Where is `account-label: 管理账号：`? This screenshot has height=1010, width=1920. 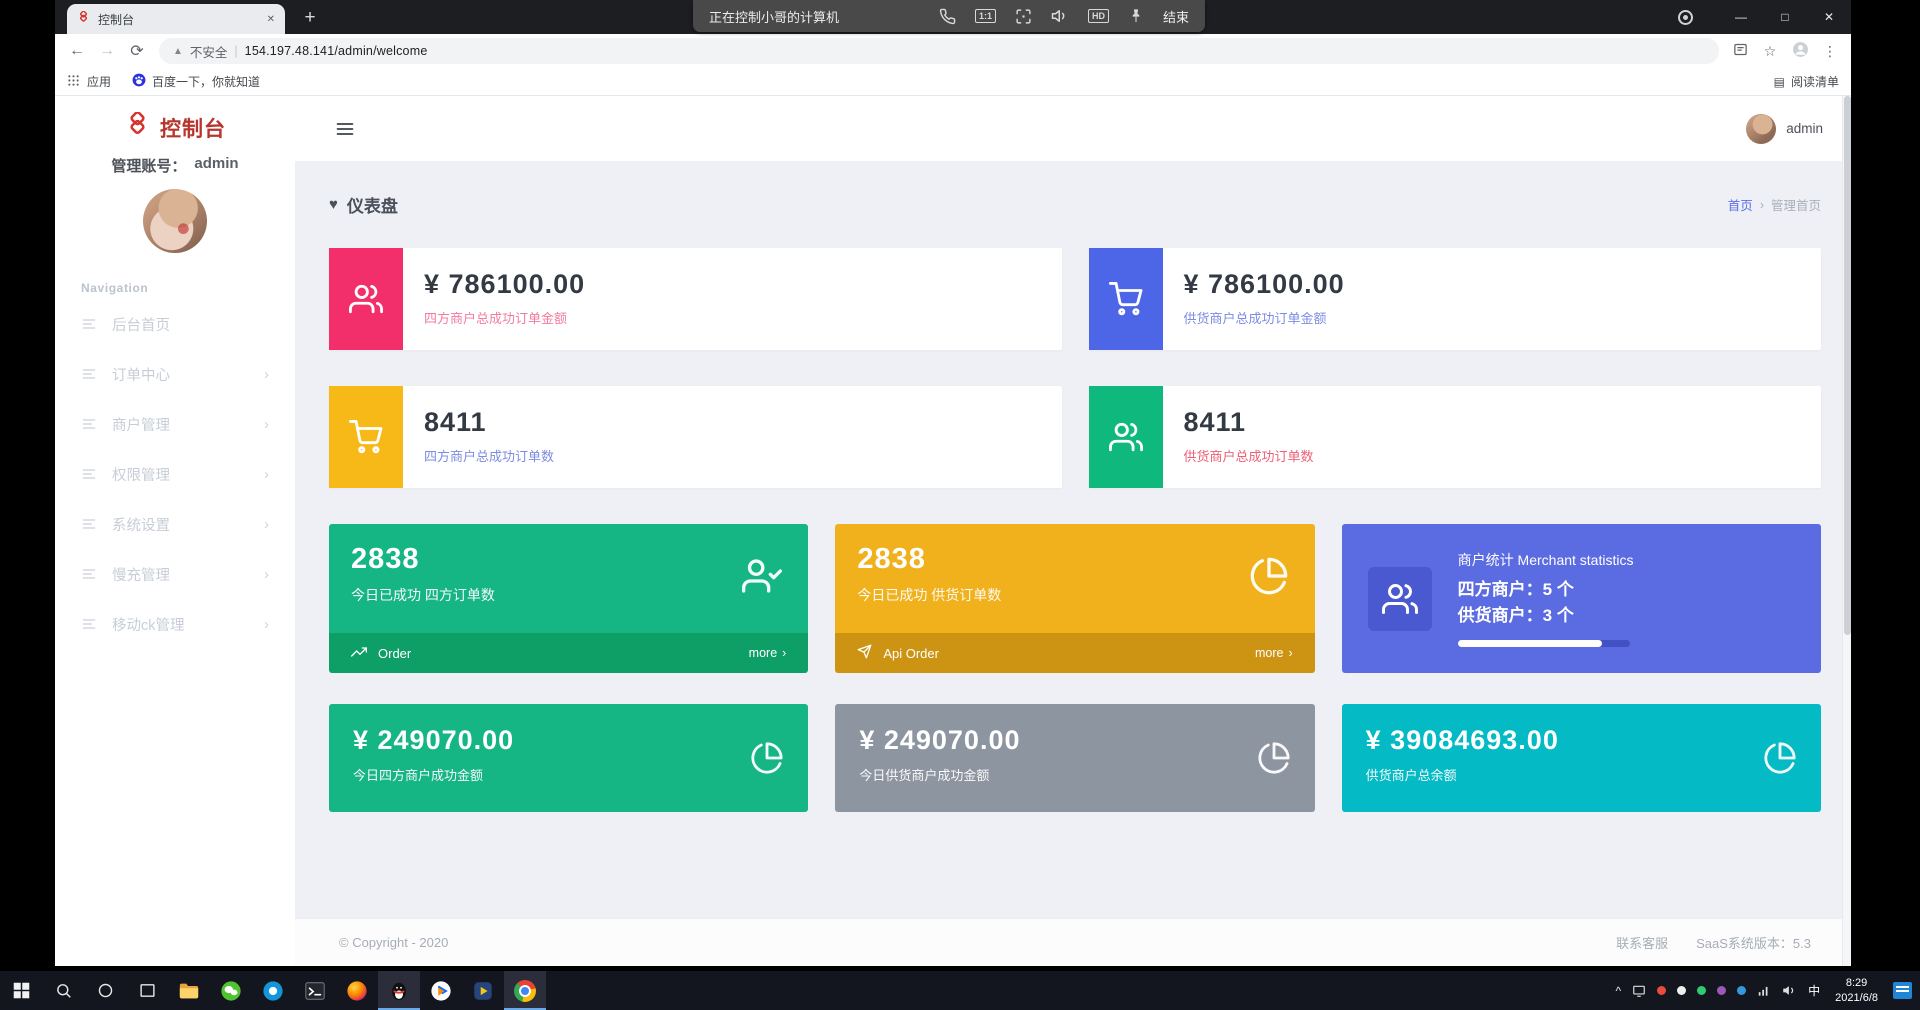
account-label: 管理账号： is located at coordinates (149, 166).